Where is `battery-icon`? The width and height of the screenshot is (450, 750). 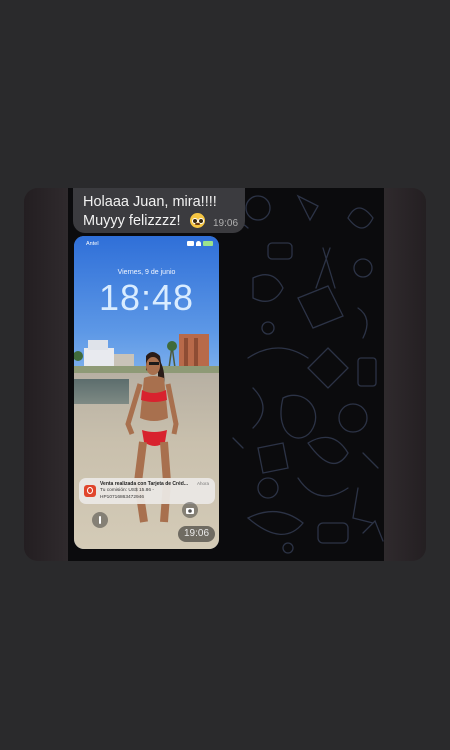
battery-icon is located at coordinates (208, 243).